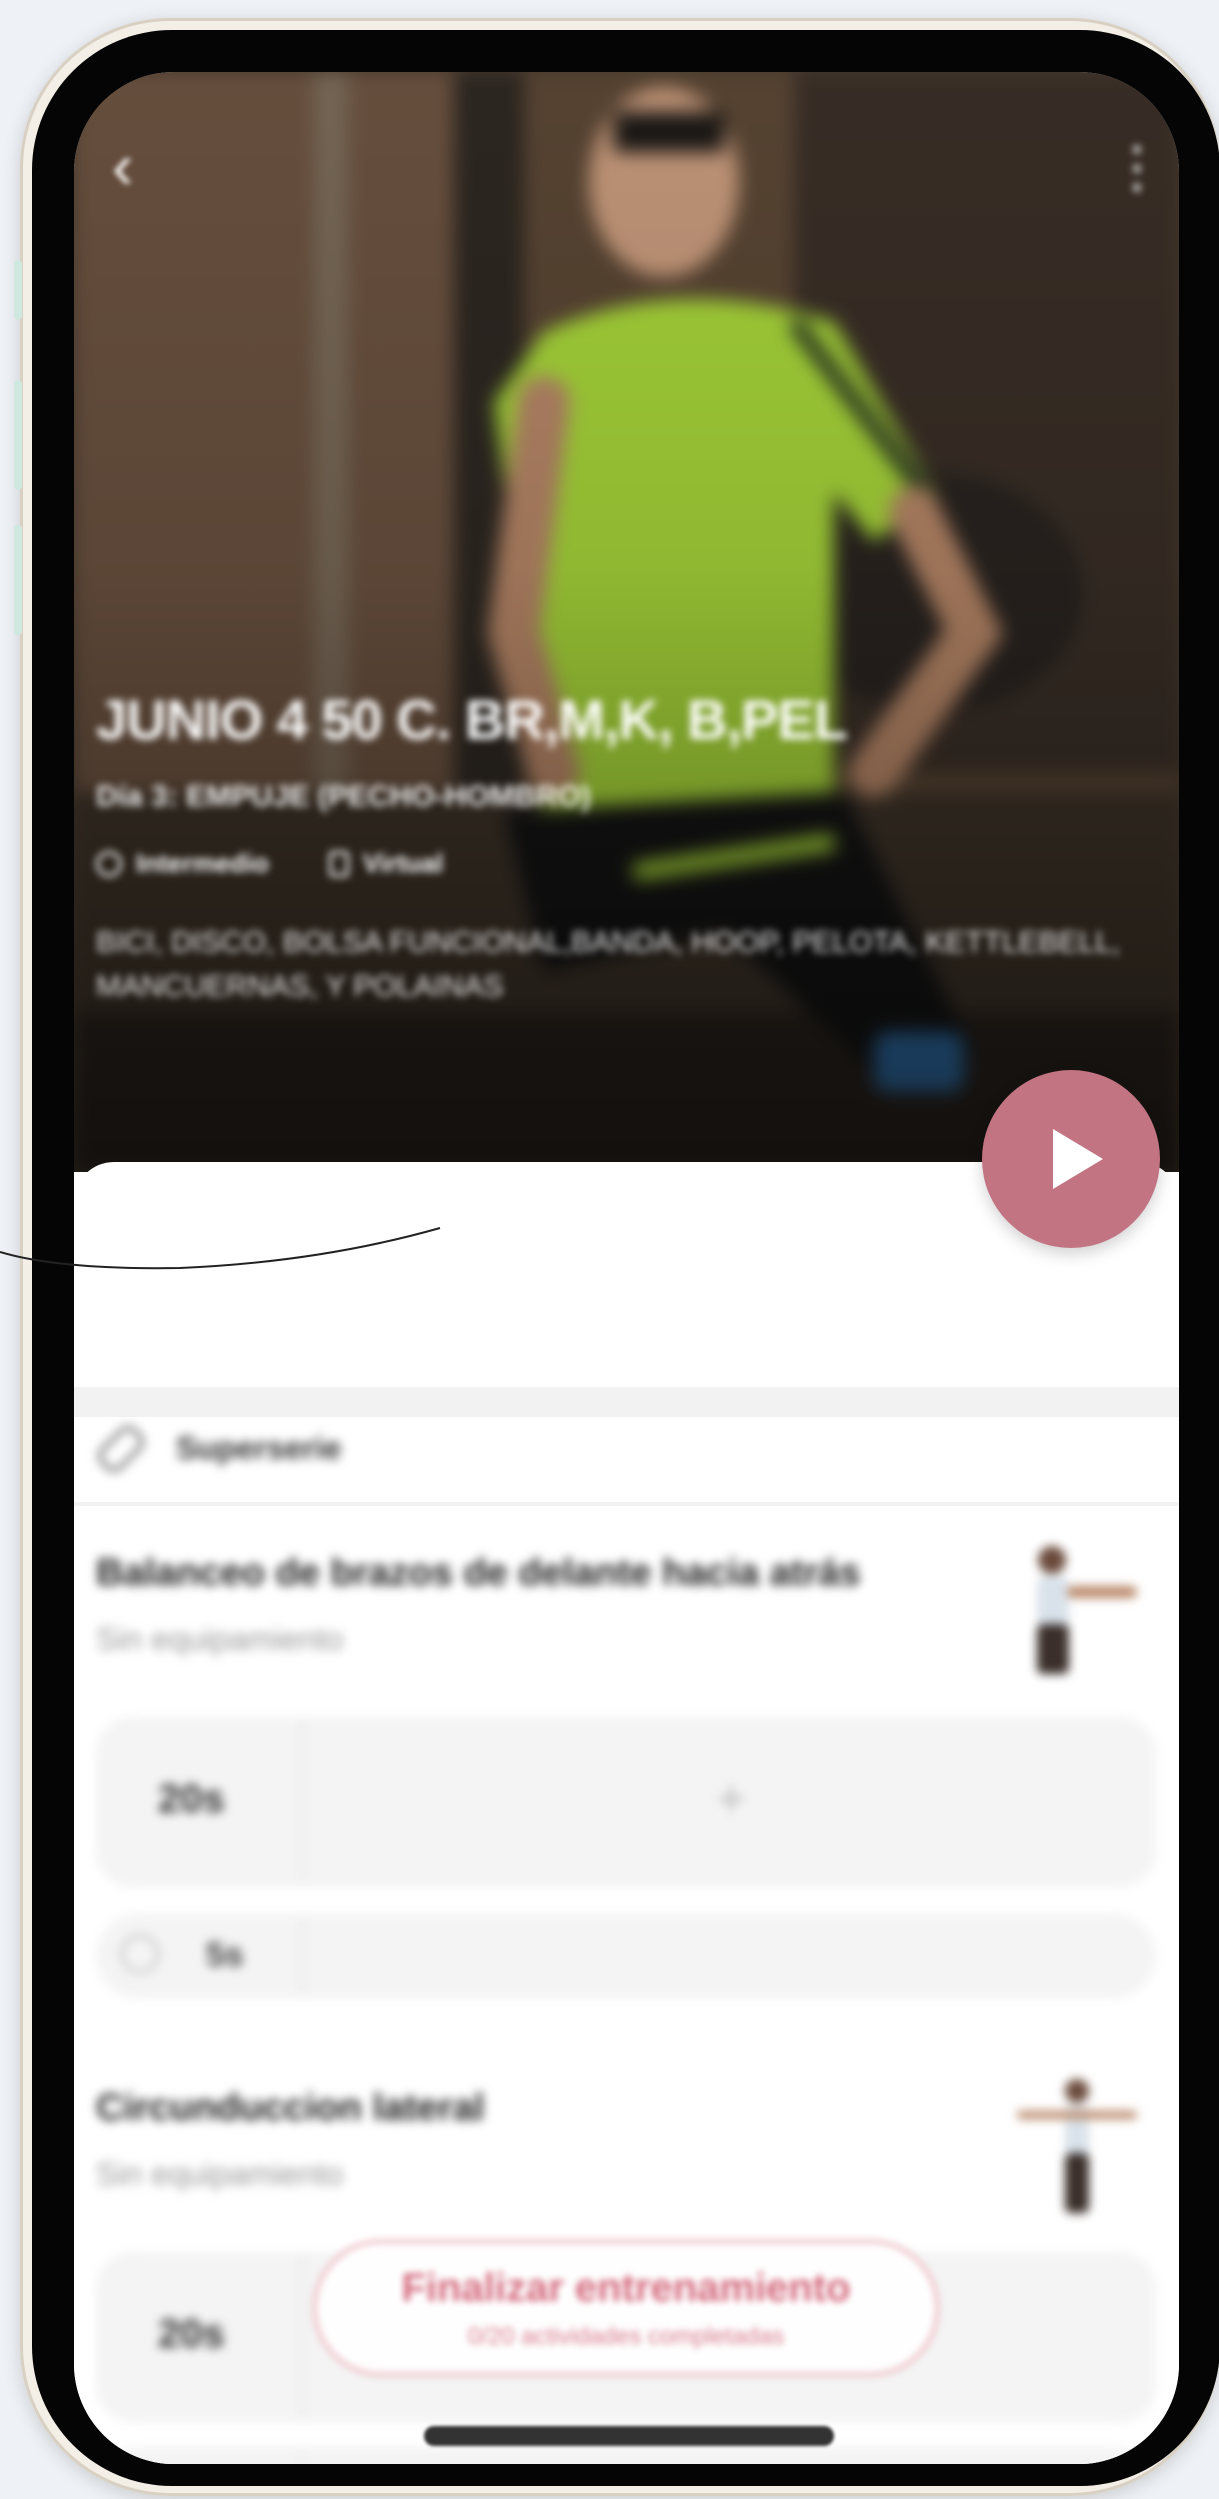 The image size is (1219, 2499). Describe the element at coordinates (220, 1248) in the screenshot. I see `annotation-curve` at that location.